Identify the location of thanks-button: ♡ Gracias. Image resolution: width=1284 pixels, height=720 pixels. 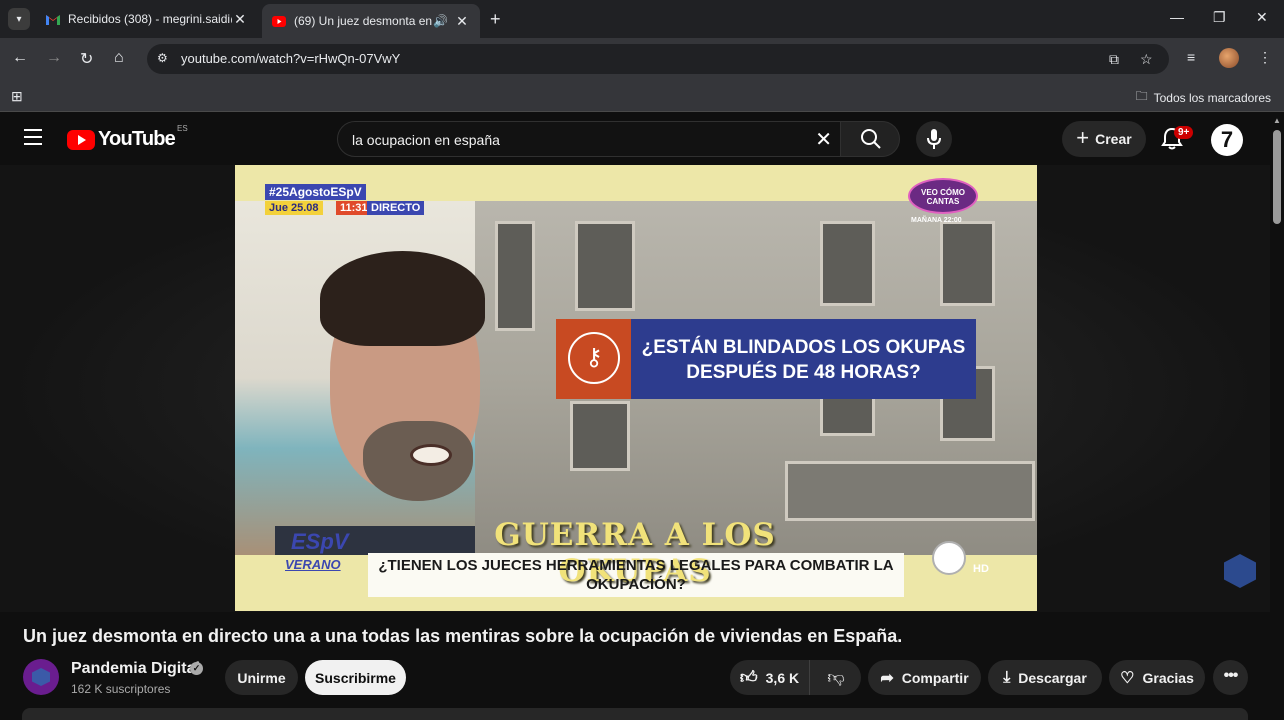
(1157, 677).